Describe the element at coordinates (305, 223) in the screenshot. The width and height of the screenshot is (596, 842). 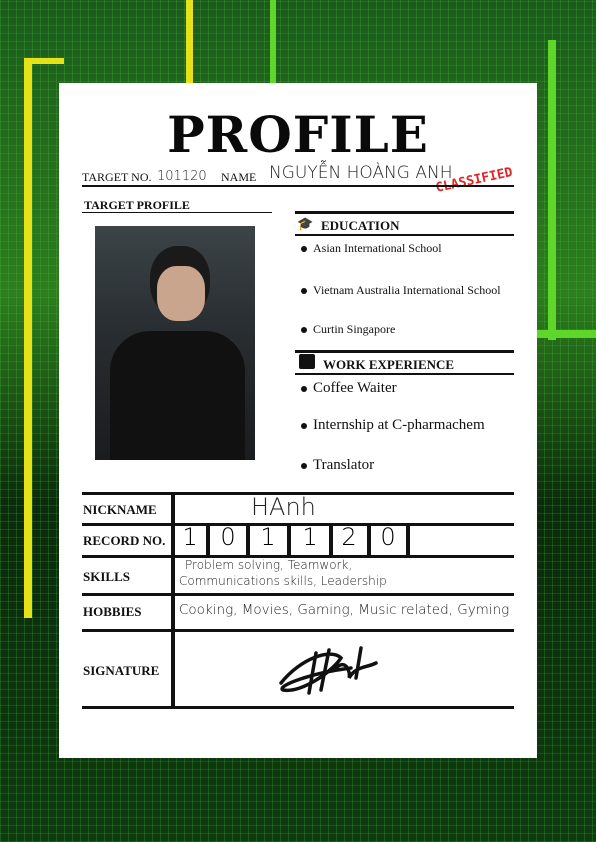
I see `graduation-cap-icon: 🎓` at that location.